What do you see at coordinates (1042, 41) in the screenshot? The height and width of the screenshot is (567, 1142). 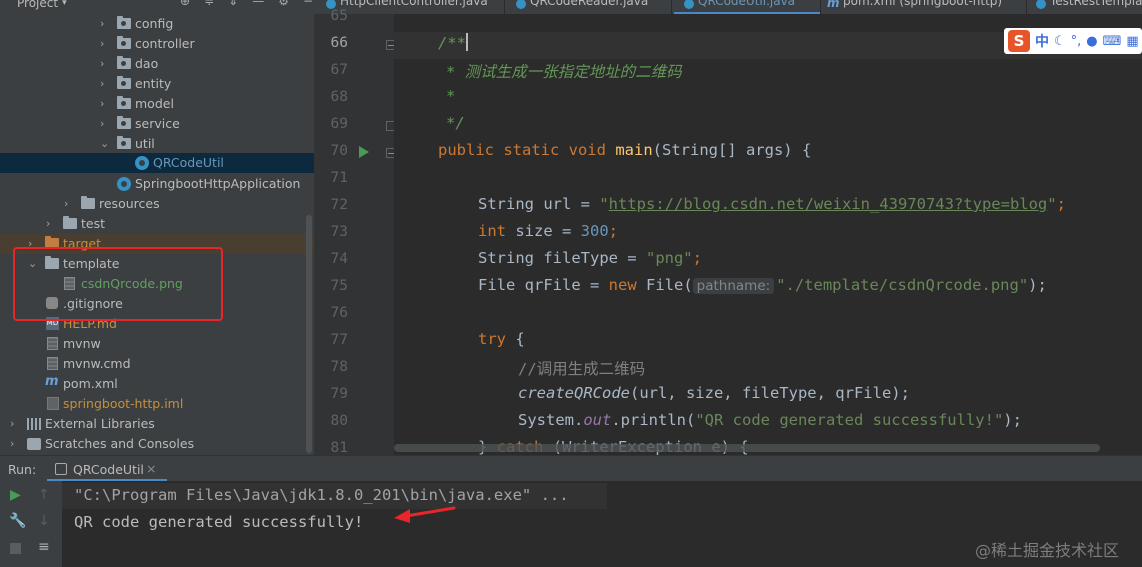 I see `ime-mode-toggle: 中` at bounding box center [1042, 41].